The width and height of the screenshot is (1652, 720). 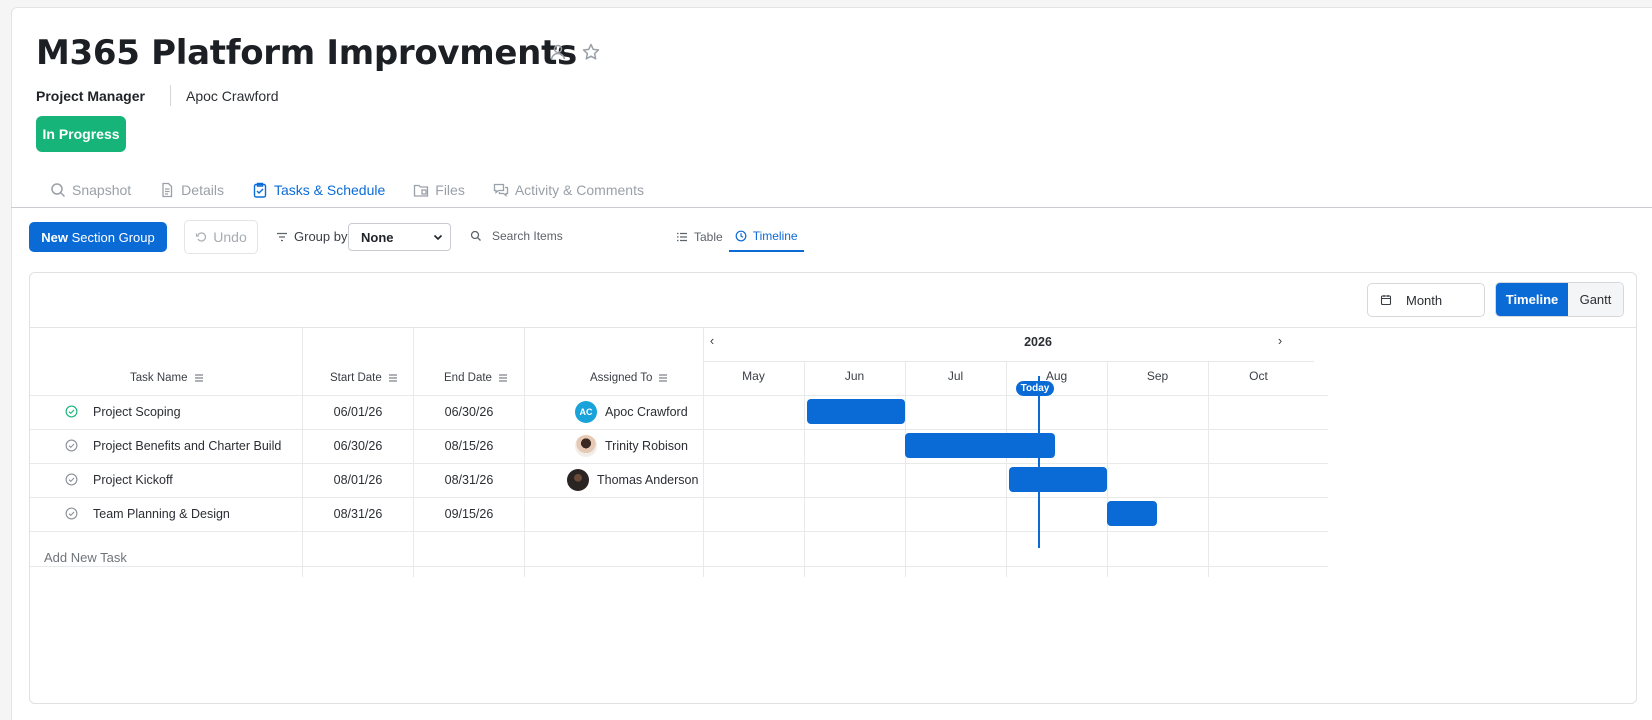 I want to click on calendar-icon, so click(x=1386, y=300).